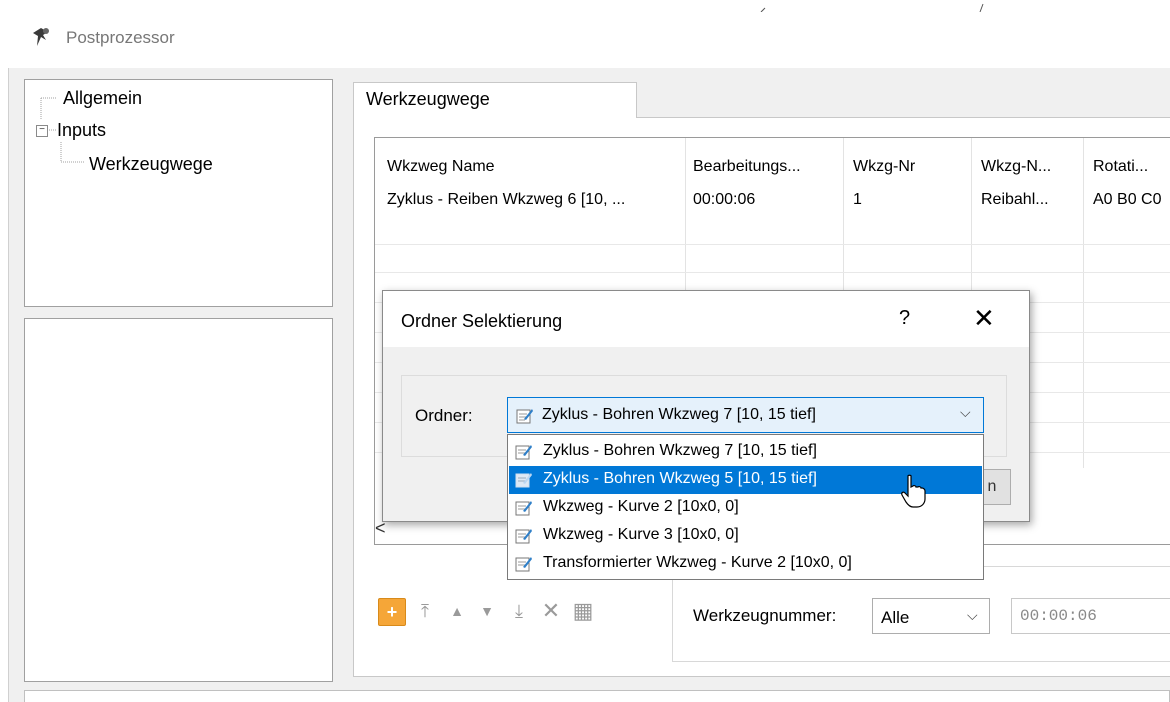 Image resolution: width=1170 pixels, height=702 pixels. Describe the element at coordinates (1090, 616) in the screenshot. I see `time-field: 00:00:06` at that location.